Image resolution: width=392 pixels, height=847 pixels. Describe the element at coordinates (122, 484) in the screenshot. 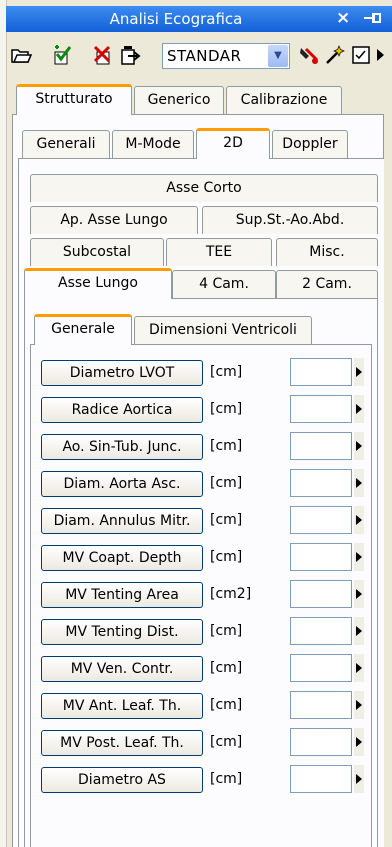

I see `measure-button: Diam. Aorta Asc.` at that location.